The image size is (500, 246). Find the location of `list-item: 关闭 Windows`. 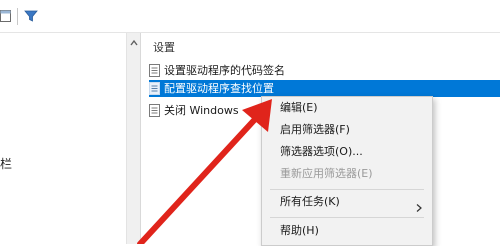

list-item: 关闭 Windows is located at coordinates (194, 110).